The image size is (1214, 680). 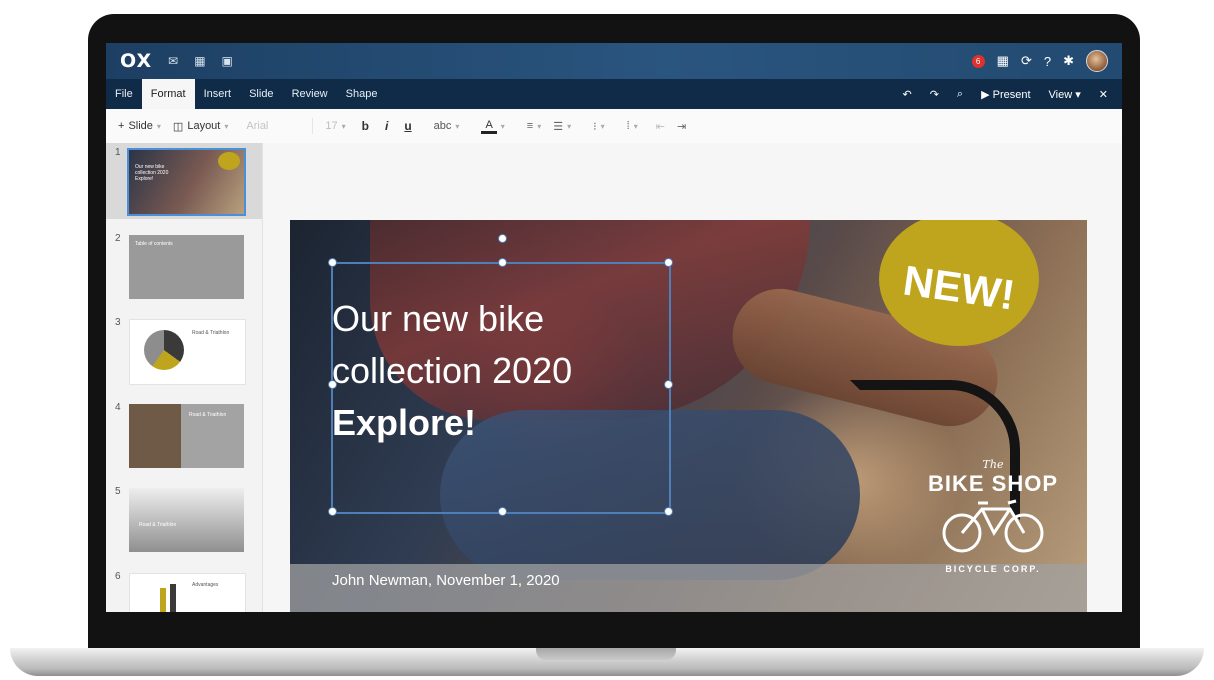 I want to click on thumbnail-image: Our new bike collection 2020 Explore!, so click(x=186, y=182).